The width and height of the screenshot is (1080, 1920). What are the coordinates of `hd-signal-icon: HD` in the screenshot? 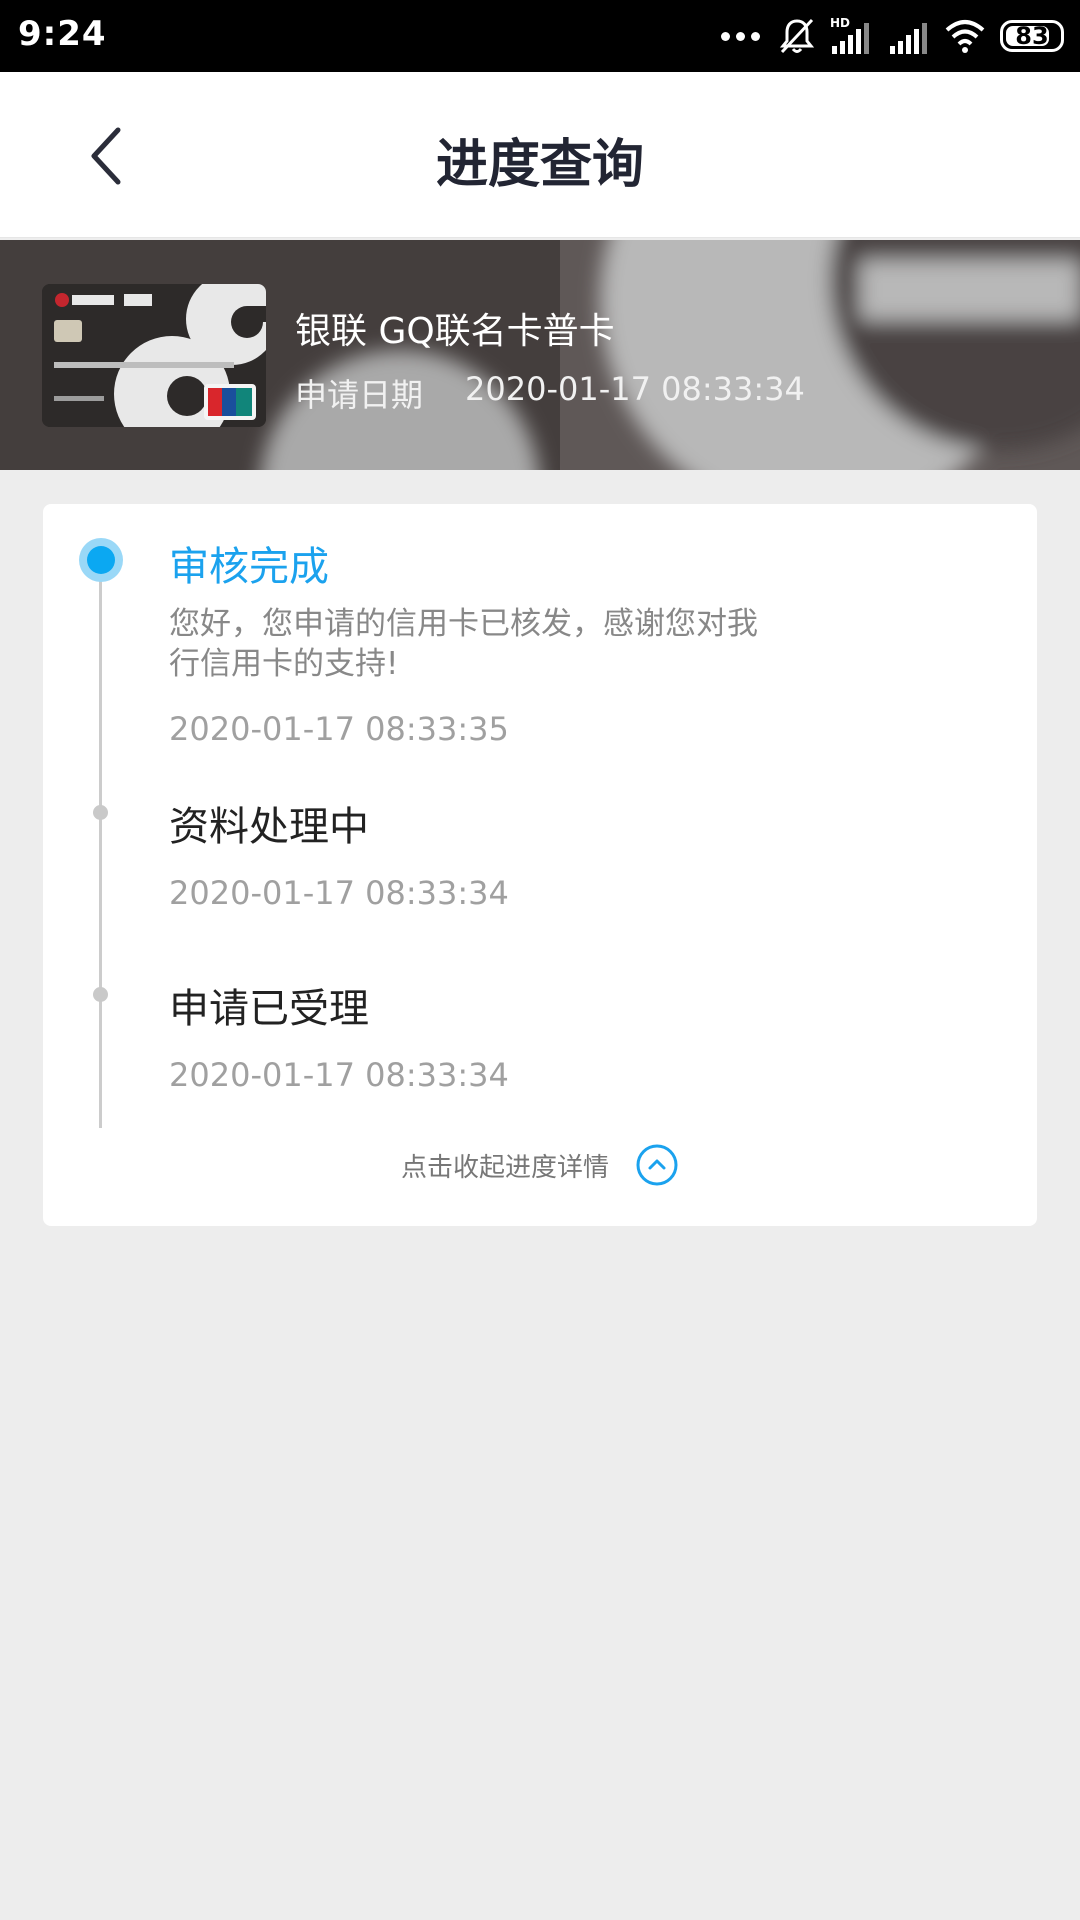 It's located at (849, 35).